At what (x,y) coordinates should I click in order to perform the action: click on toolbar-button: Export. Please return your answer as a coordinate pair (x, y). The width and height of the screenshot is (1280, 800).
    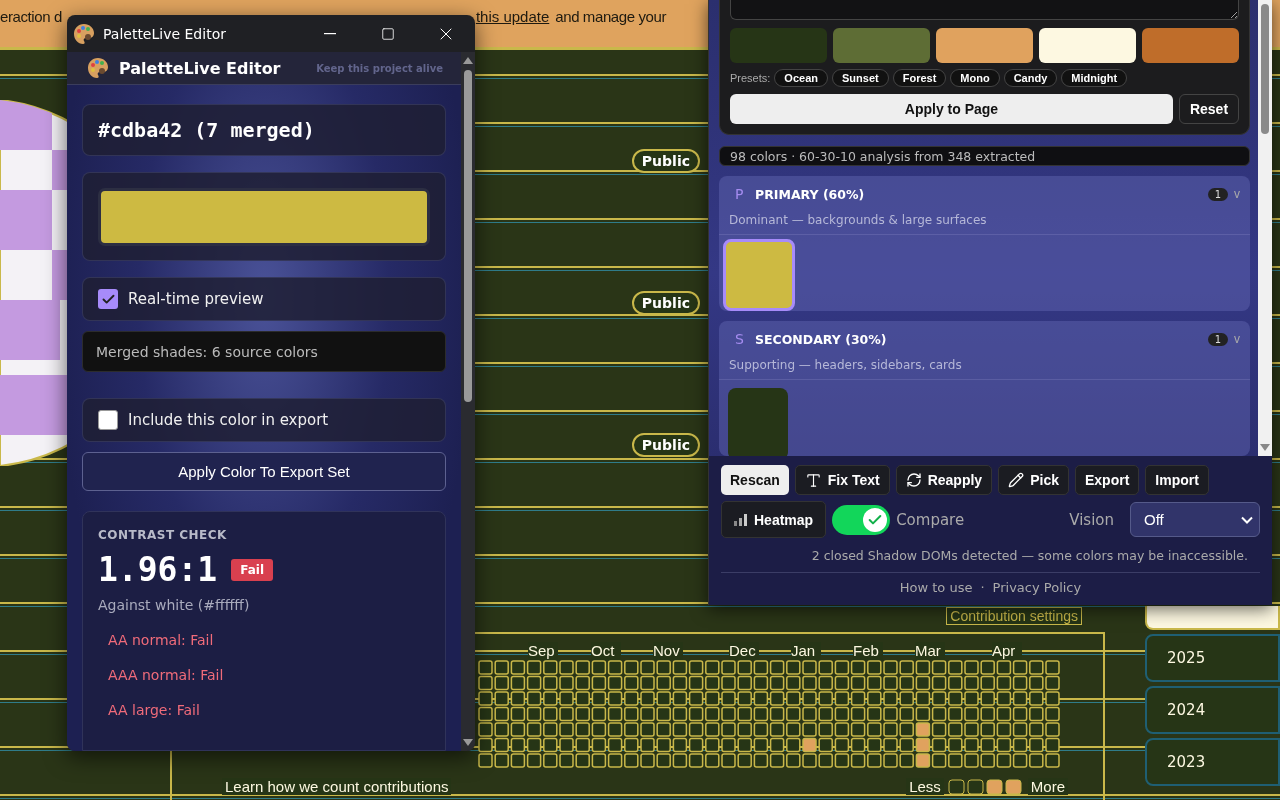
    Looking at the image, I should click on (1107, 480).